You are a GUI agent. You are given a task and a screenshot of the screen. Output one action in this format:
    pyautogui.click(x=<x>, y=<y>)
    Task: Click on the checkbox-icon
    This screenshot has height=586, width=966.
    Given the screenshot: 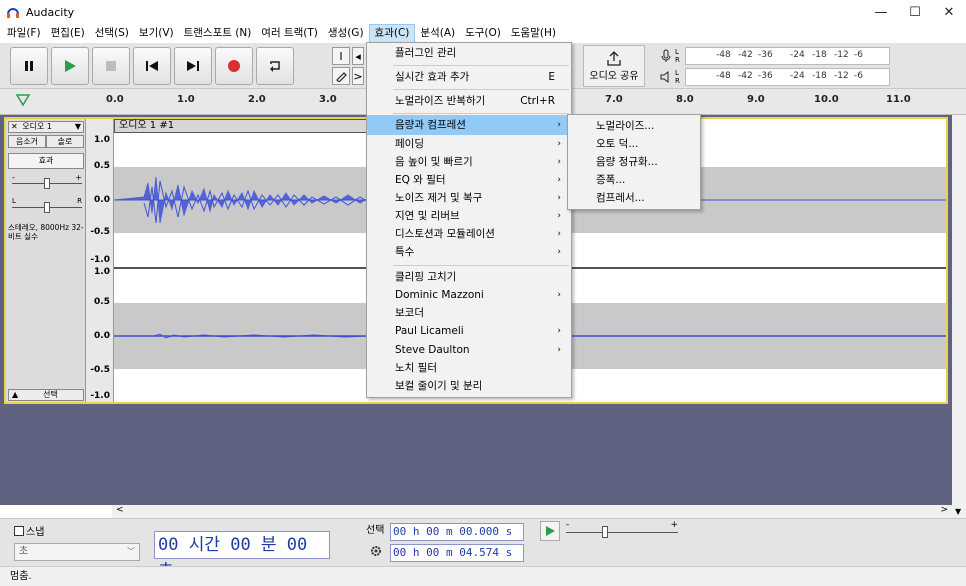 What is the action you would take?
    pyautogui.click(x=19, y=530)
    